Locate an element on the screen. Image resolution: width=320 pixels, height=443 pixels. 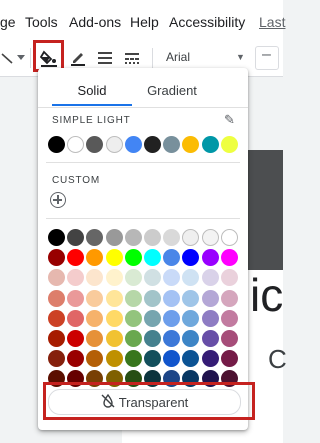
font-family-select: Arial is located at coordinates (178, 57).